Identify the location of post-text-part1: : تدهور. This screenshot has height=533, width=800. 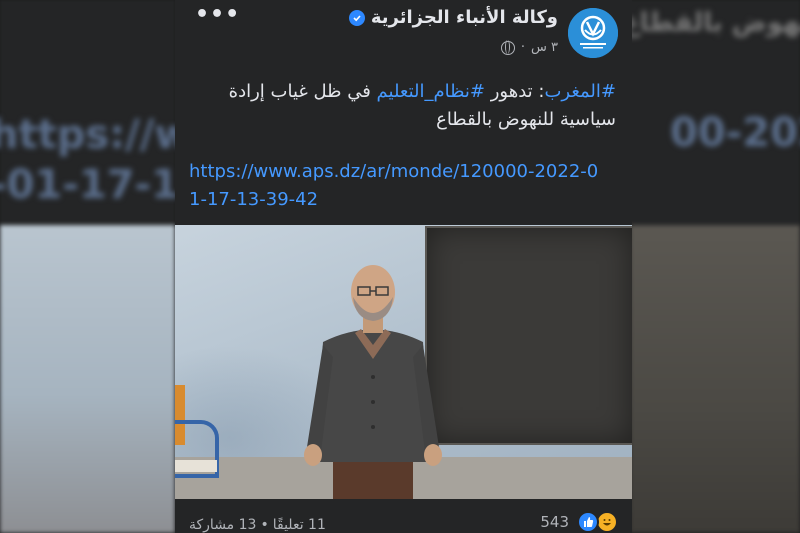
(515, 91).